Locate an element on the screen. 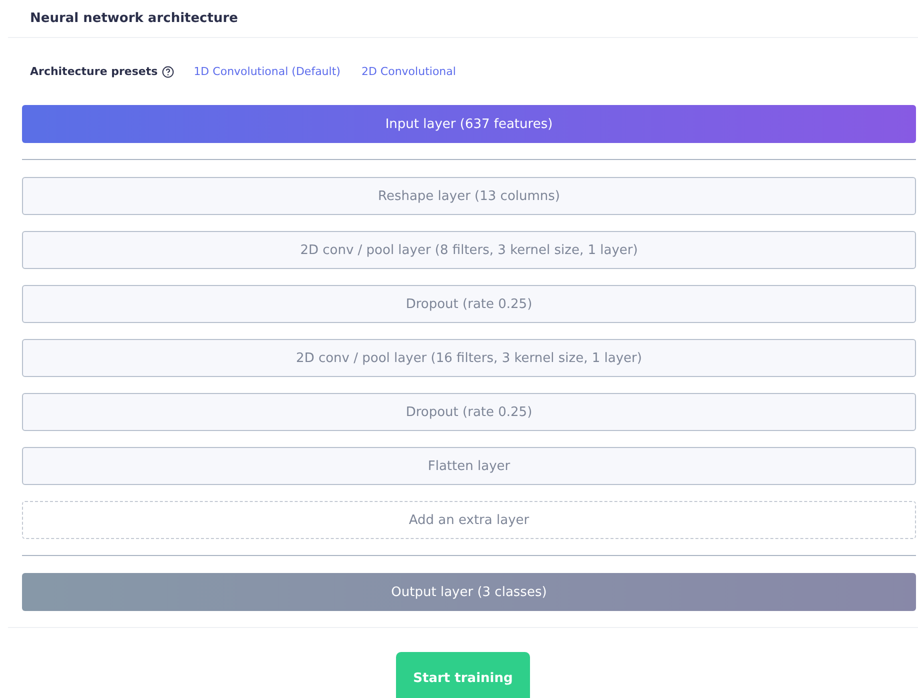 The image size is (918, 698). input-layer: Input layer (637 features) is located at coordinates (469, 124).